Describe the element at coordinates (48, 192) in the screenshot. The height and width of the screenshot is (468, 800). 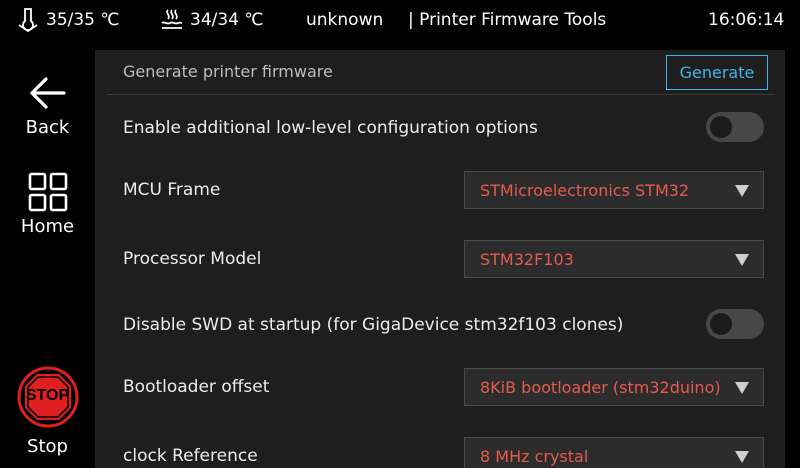
I see `grid-icon` at that location.